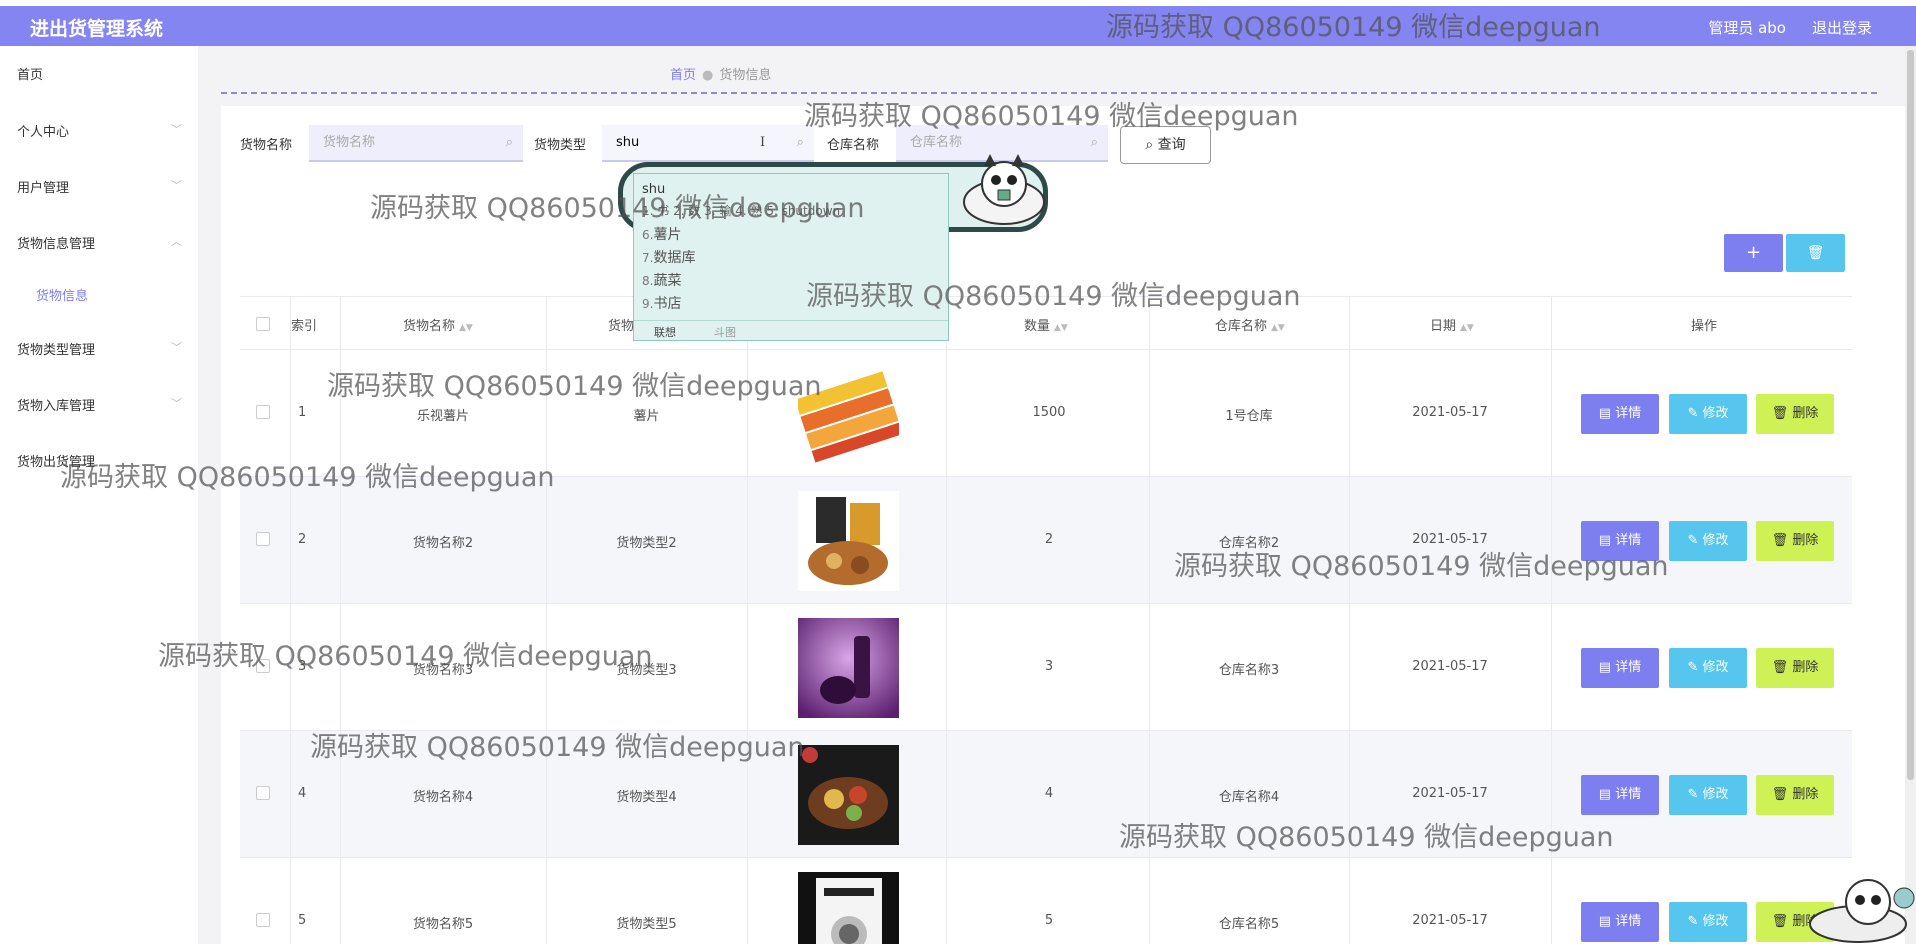 The width and height of the screenshot is (1916, 944). Describe the element at coordinates (1842, 27) in the screenshot. I see `logout-link: 退出登录` at that location.